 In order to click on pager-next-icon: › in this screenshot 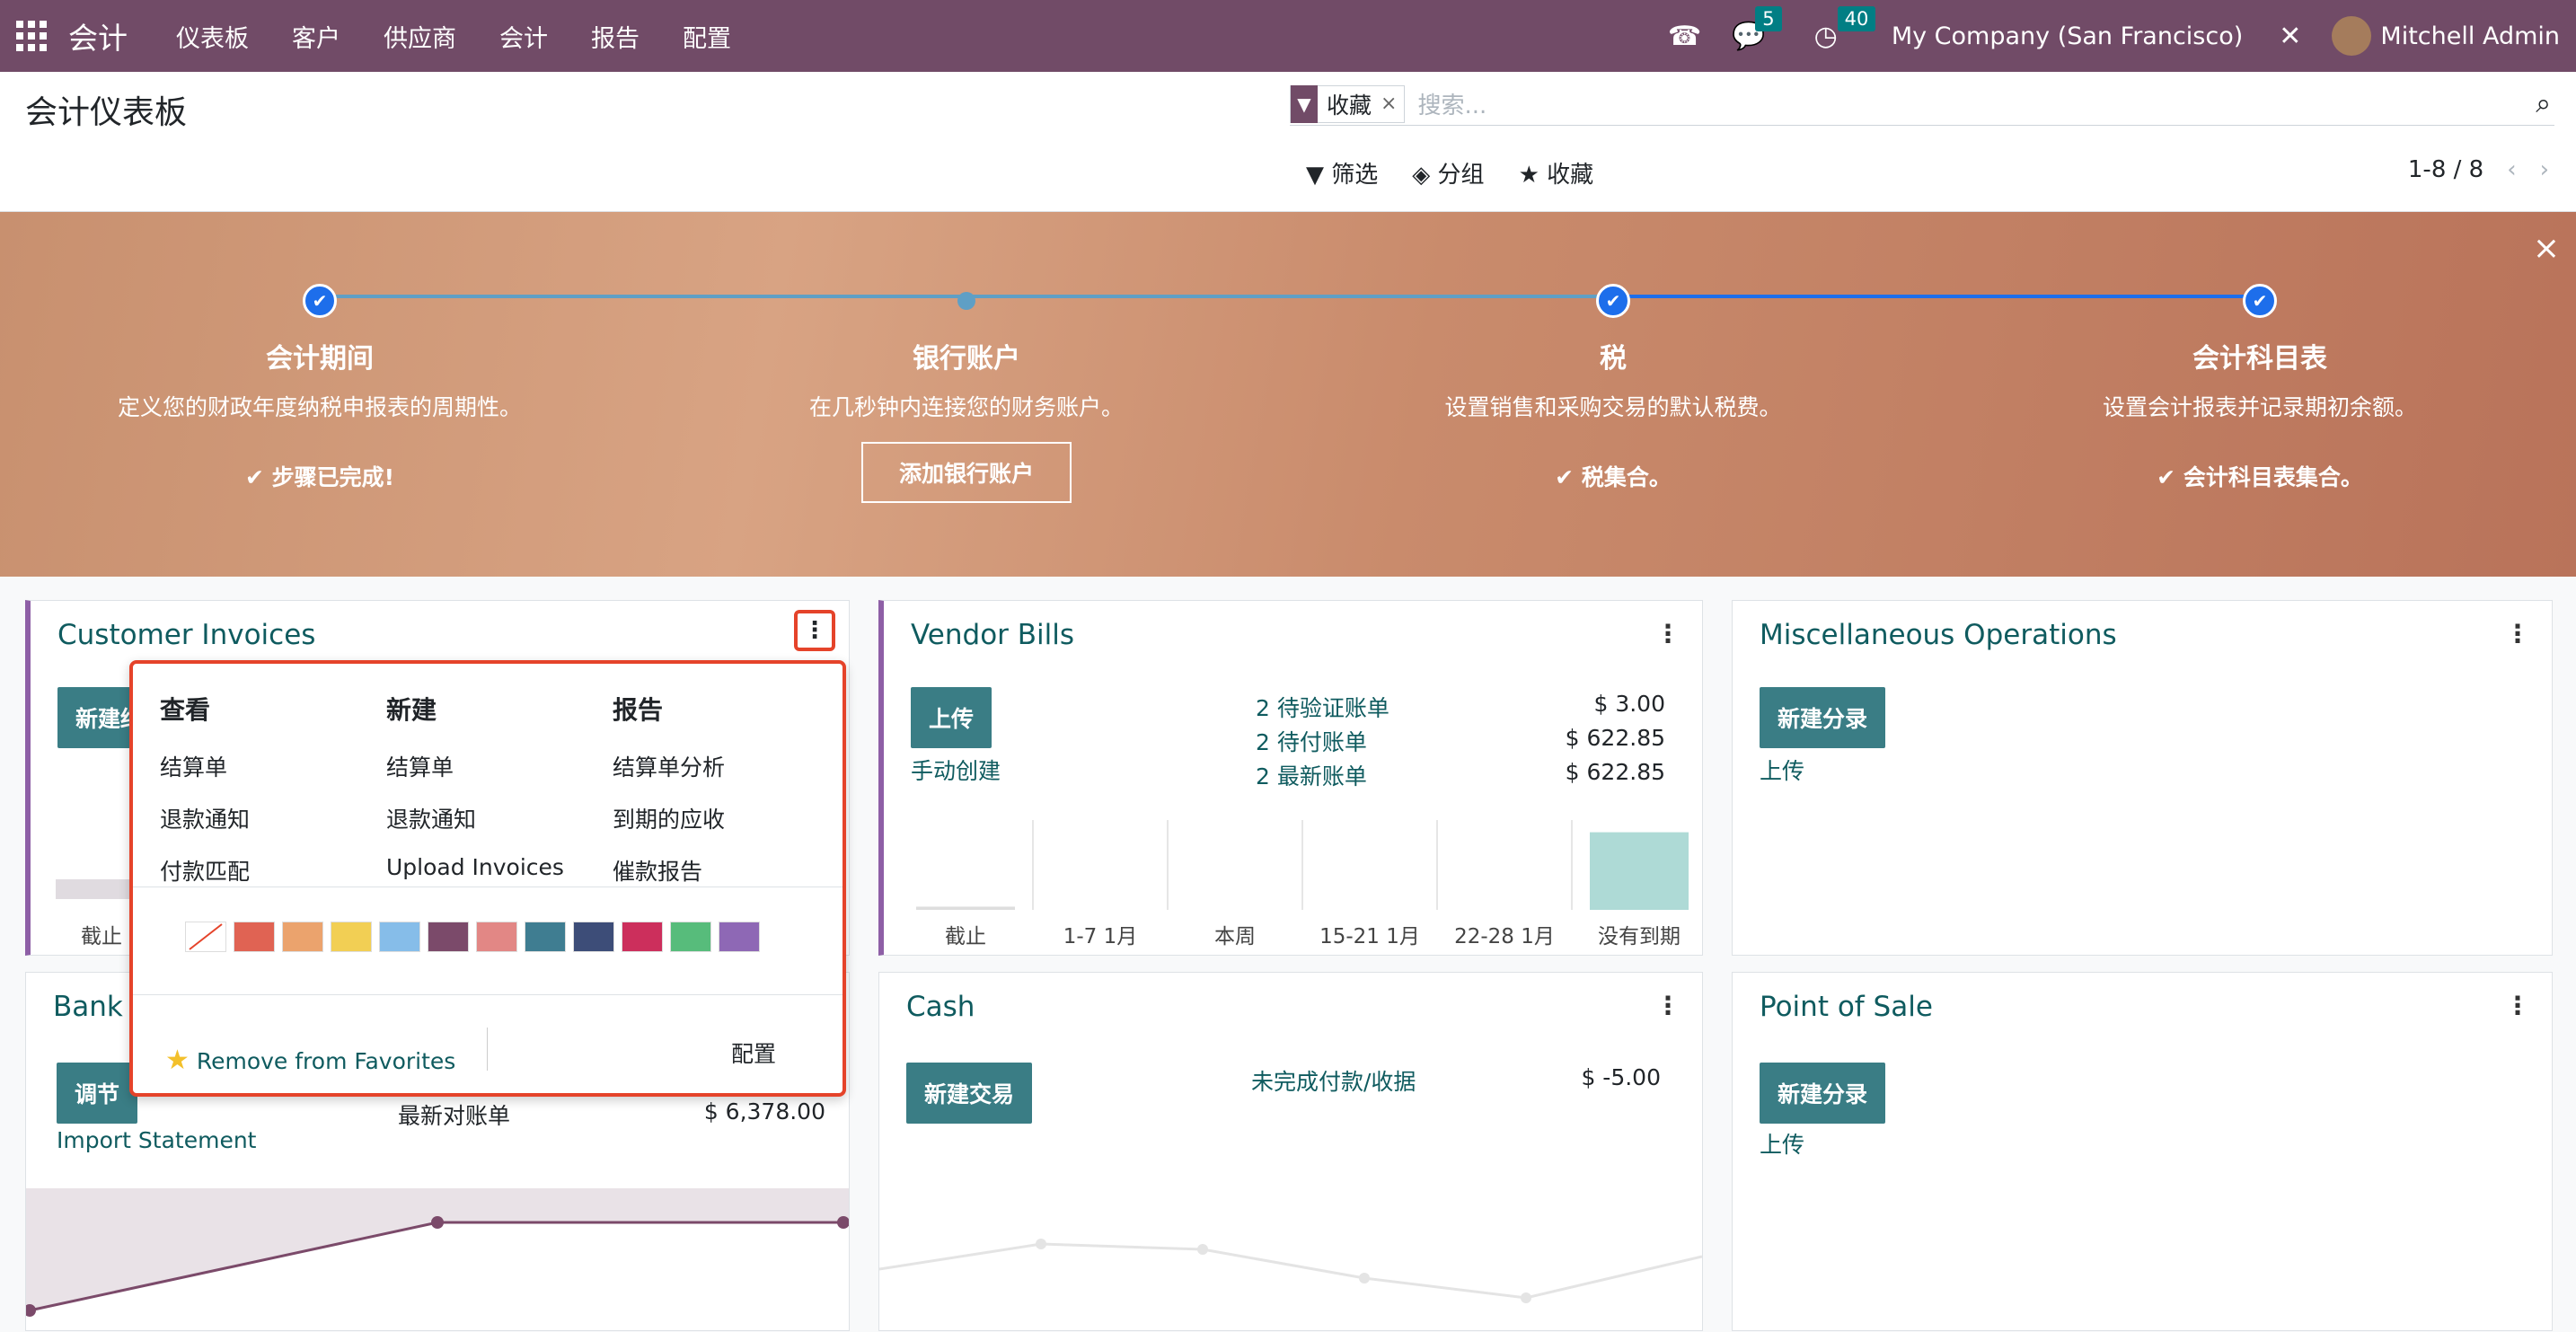, I will do `click(2544, 169)`.